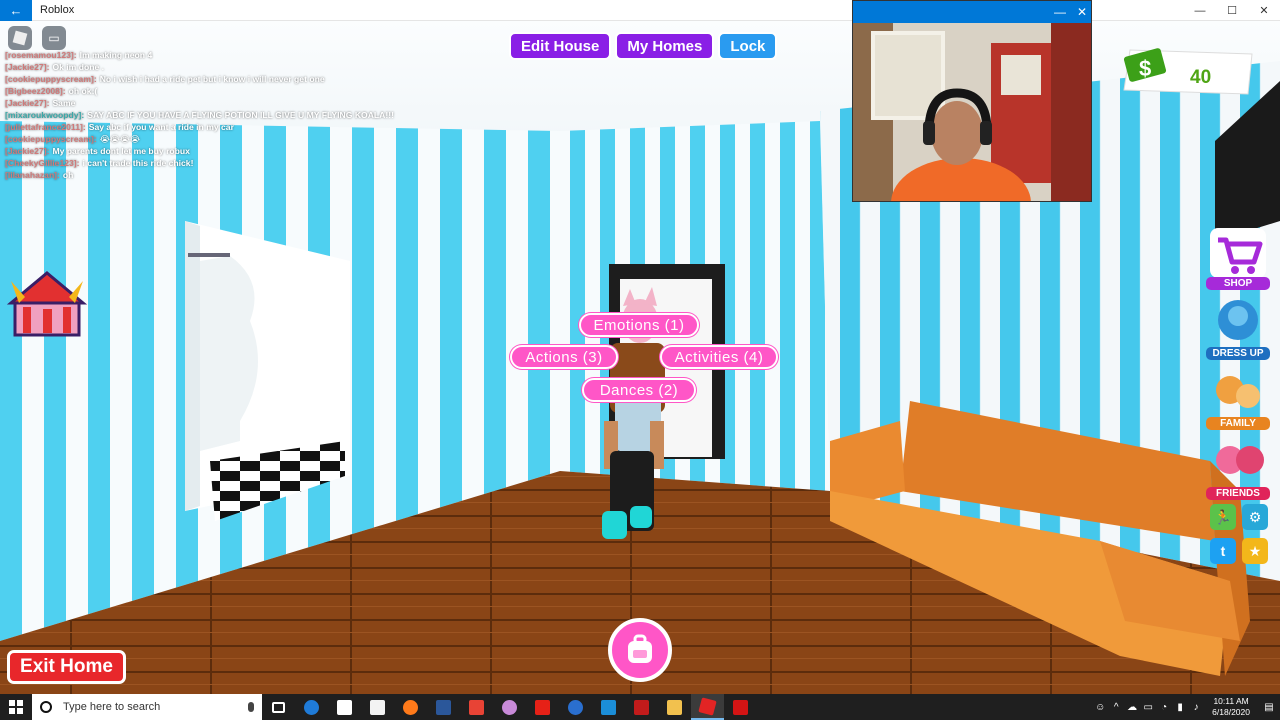 The height and width of the screenshot is (720, 1280). I want to click on windows-start-icon, so click(16, 707).